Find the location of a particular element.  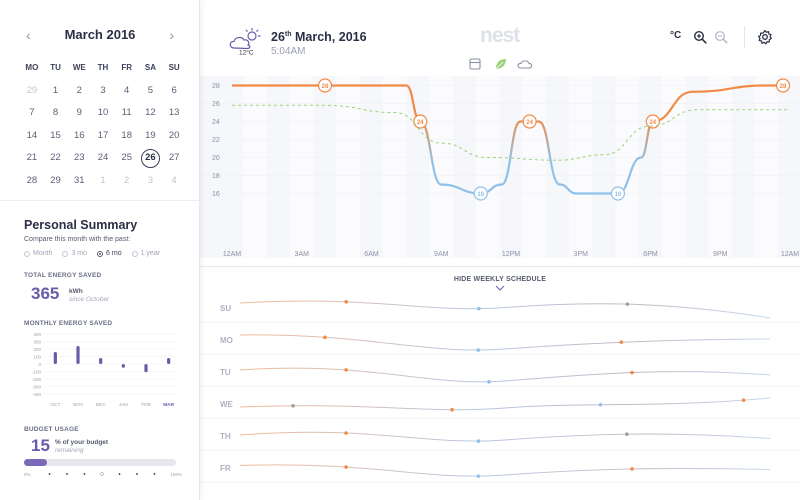

budget-progress-bar is located at coordinates (100, 462).